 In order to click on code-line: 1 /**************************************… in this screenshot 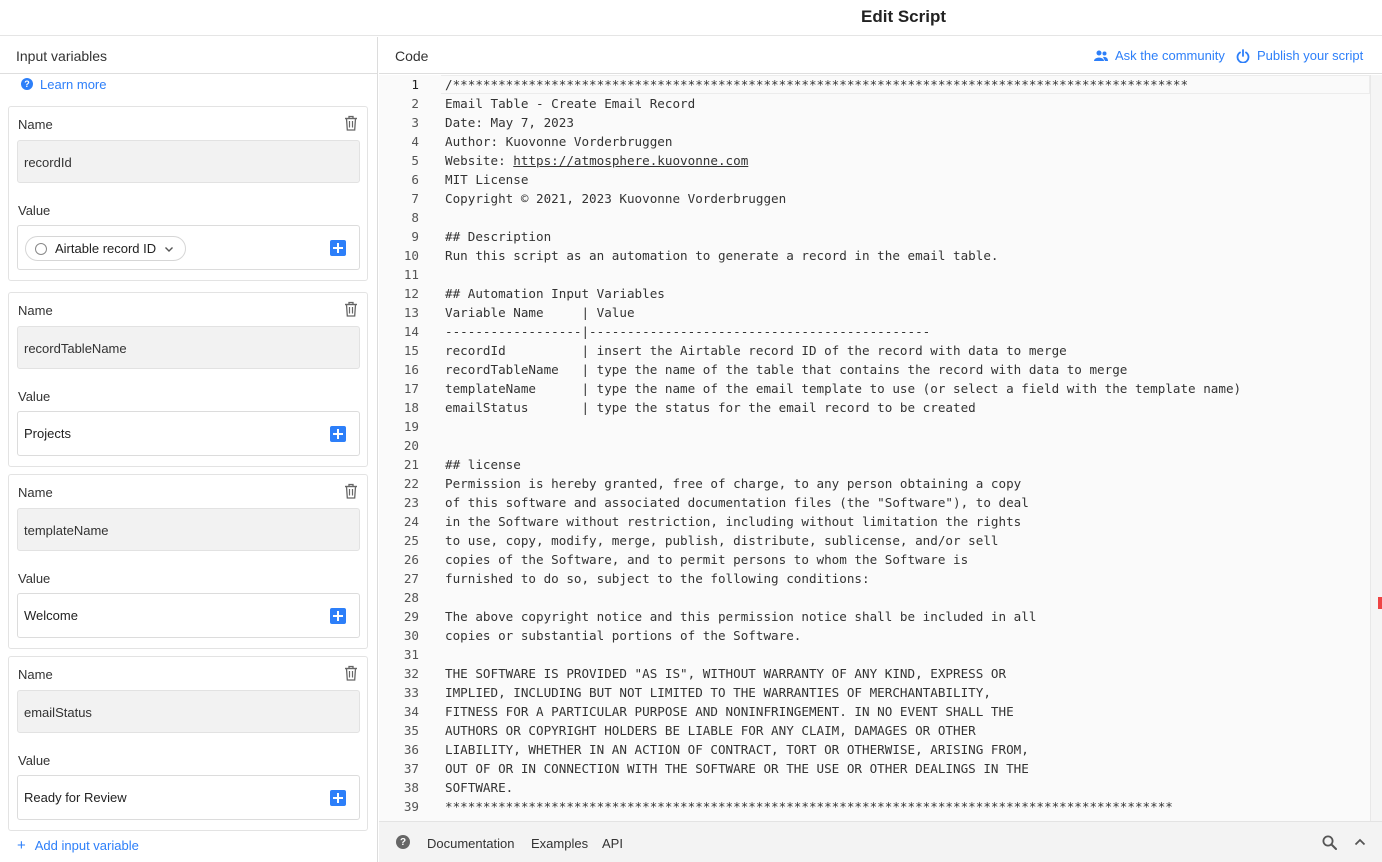, I will do `click(874, 84)`.